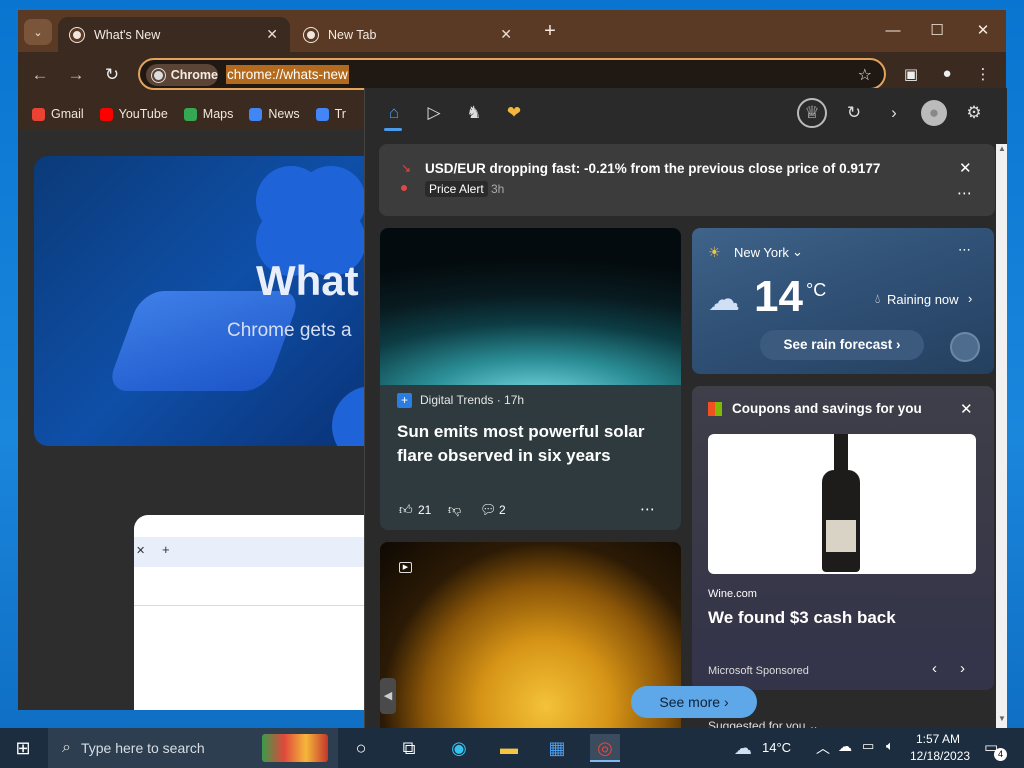 The width and height of the screenshot is (1024, 768). Describe the element at coordinates (974, 113) in the screenshot. I see `settings-gear-icon: ⚙` at that location.